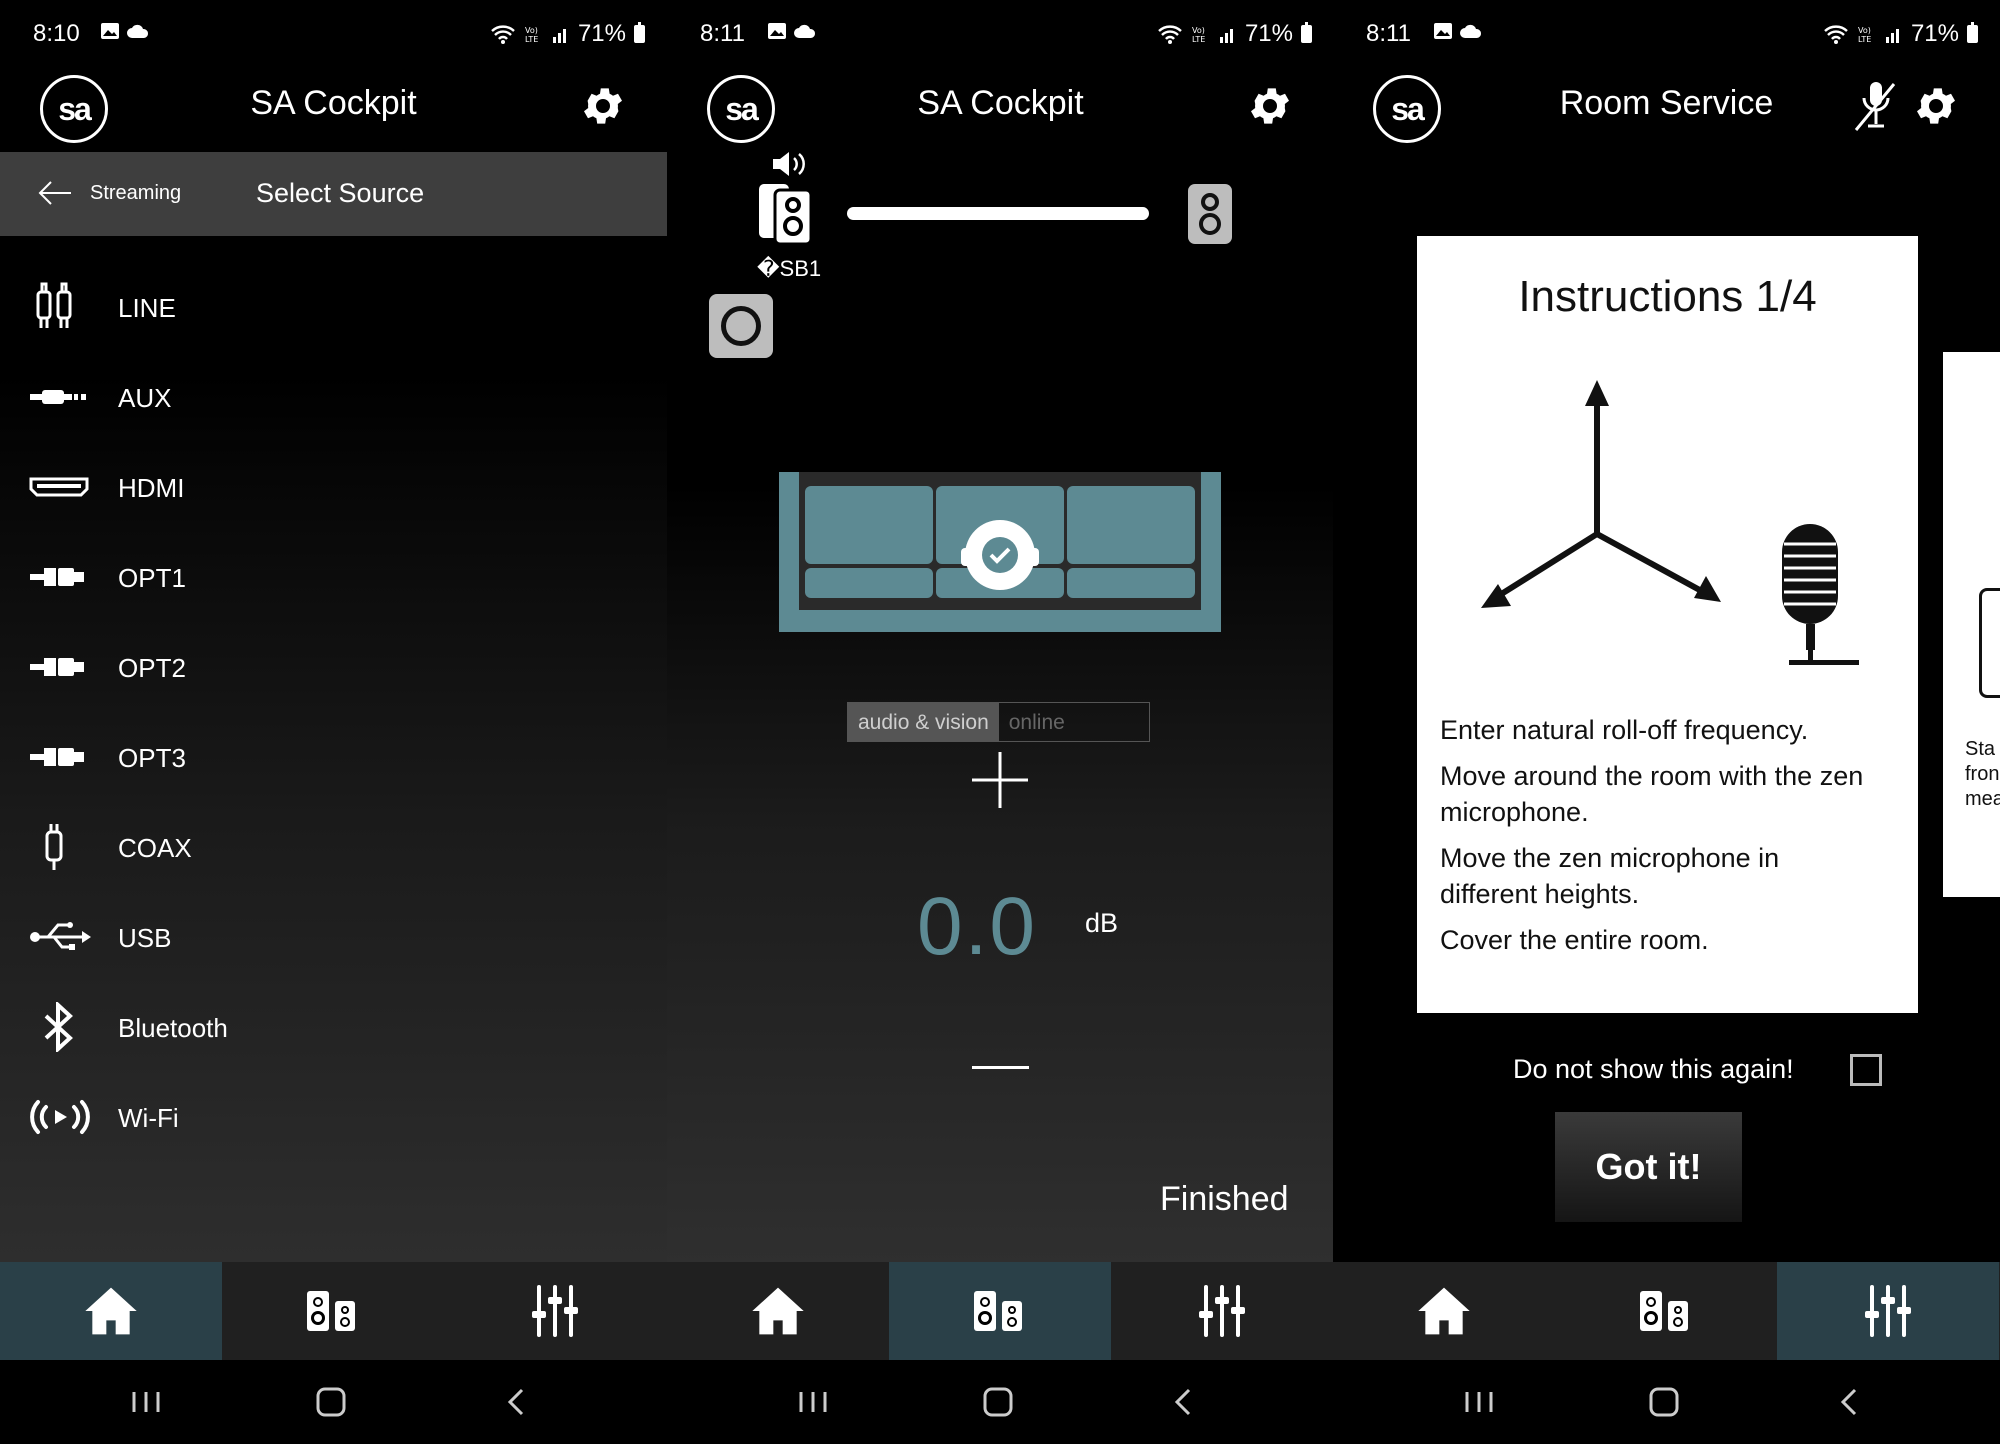 Image resolution: width=2000 pixels, height=1444 pixels. I want to click on finished-button: Finished, so click(1224, 1199).